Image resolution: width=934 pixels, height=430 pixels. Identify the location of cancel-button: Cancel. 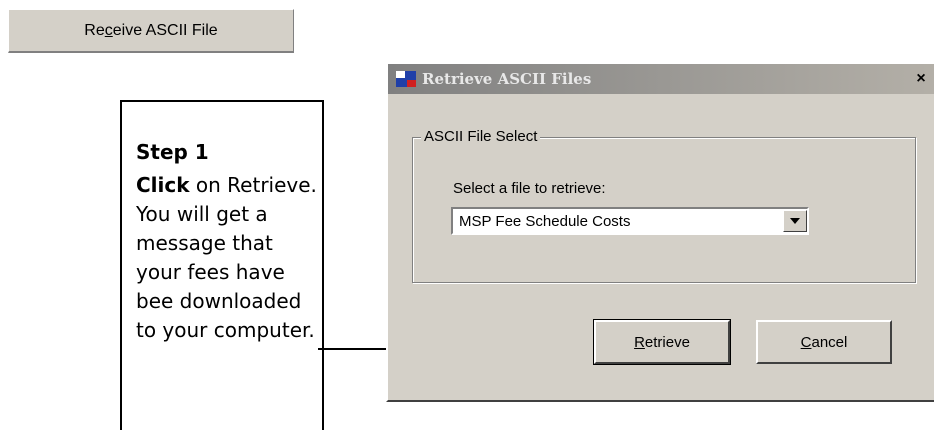
(824, 342).